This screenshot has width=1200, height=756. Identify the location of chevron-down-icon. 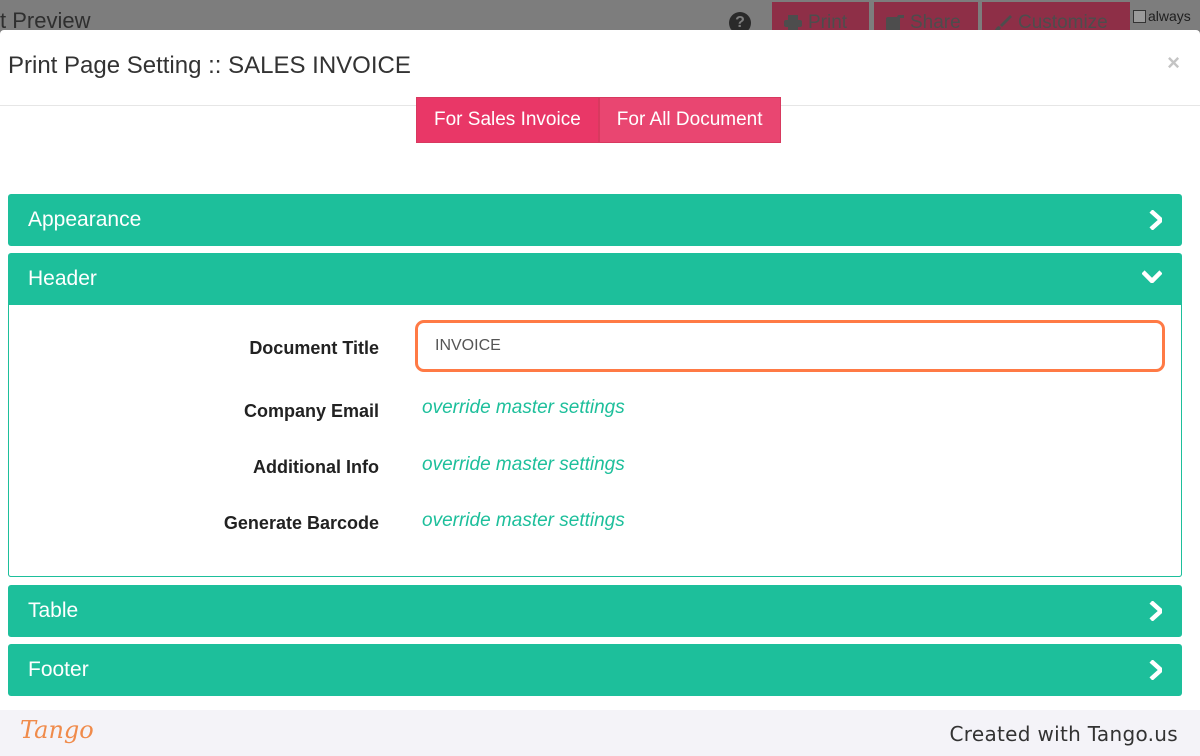
(1152, 276).